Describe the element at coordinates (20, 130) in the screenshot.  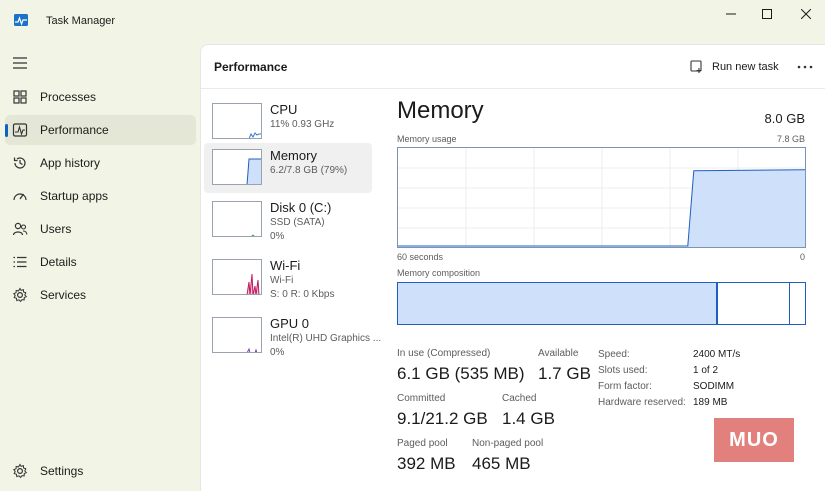
I see `pulse-icon` at that location.